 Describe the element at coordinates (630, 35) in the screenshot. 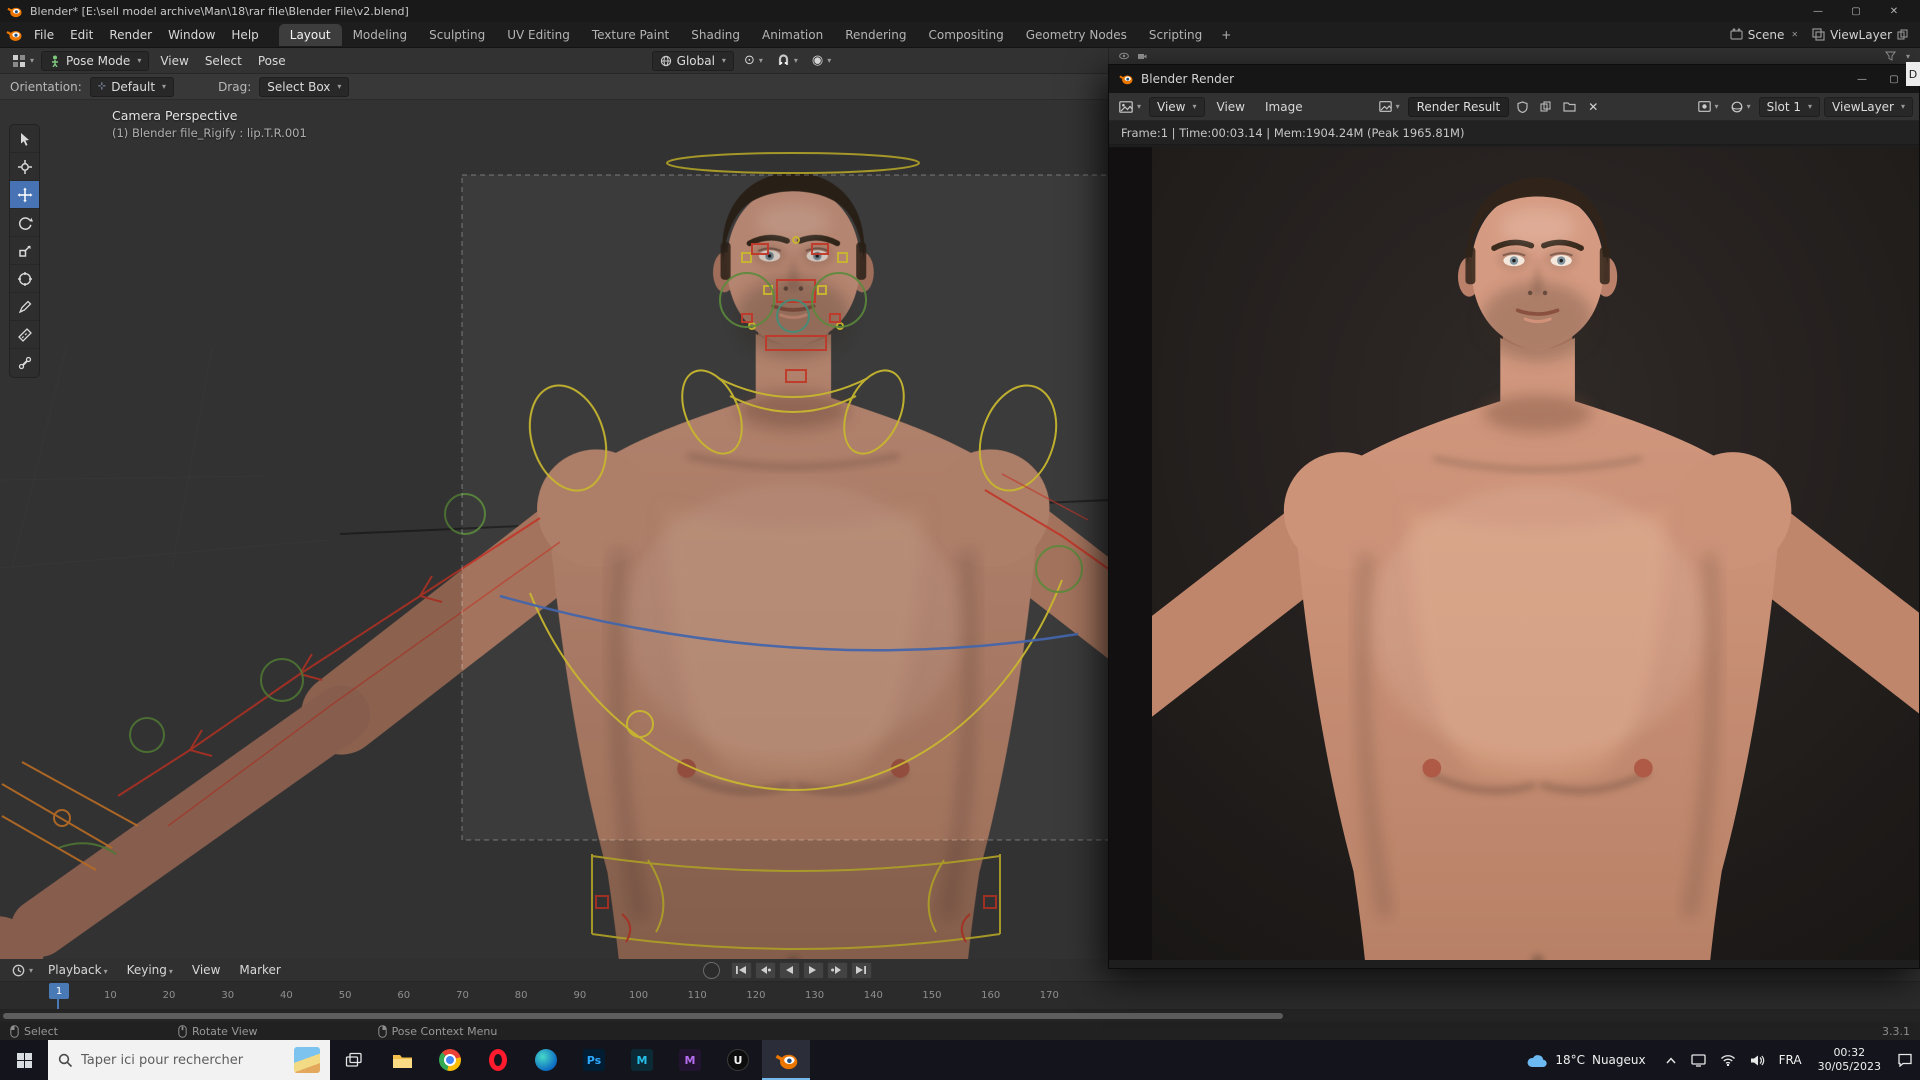

I see `workspace-tab: Texture Paint` at that location.